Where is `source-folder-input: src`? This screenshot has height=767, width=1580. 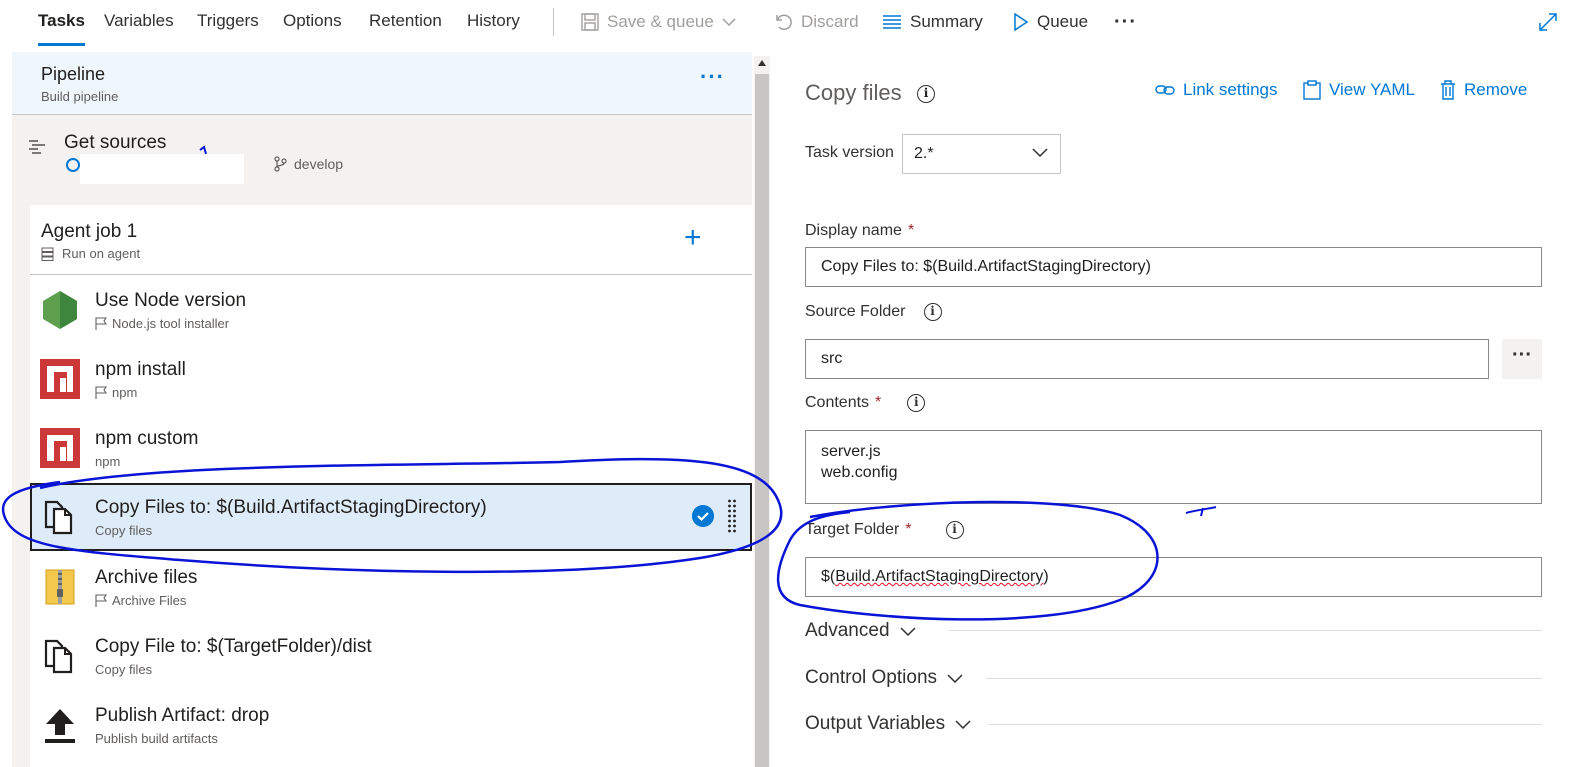 source-folder-input: src is located at coordinates (1147, 359).